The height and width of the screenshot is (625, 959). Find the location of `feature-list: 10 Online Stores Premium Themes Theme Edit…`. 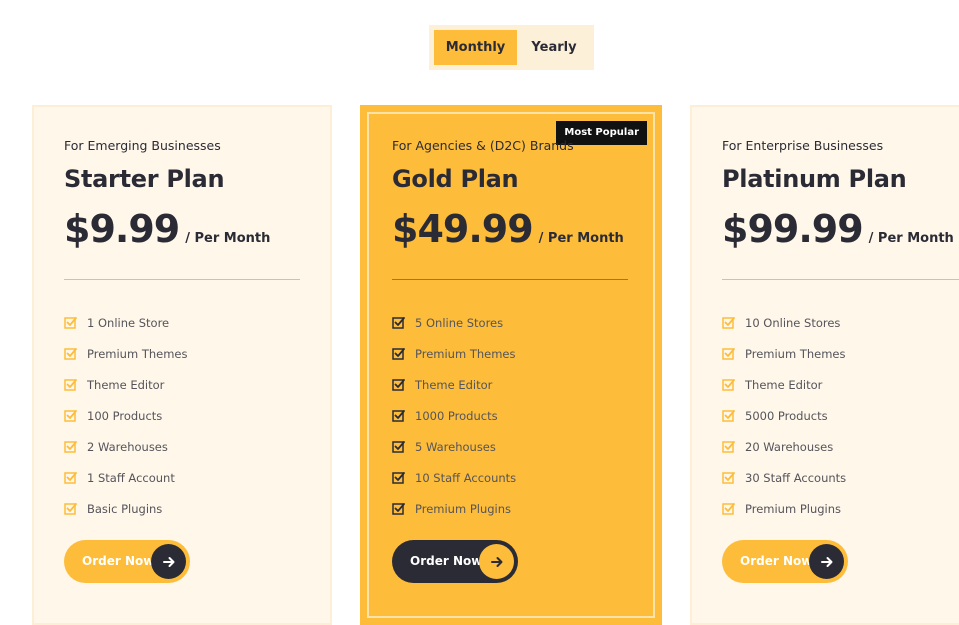

feature-list: 10 Online Stores Premium Themes Theme Edit… is located at coordinates (784, 415).